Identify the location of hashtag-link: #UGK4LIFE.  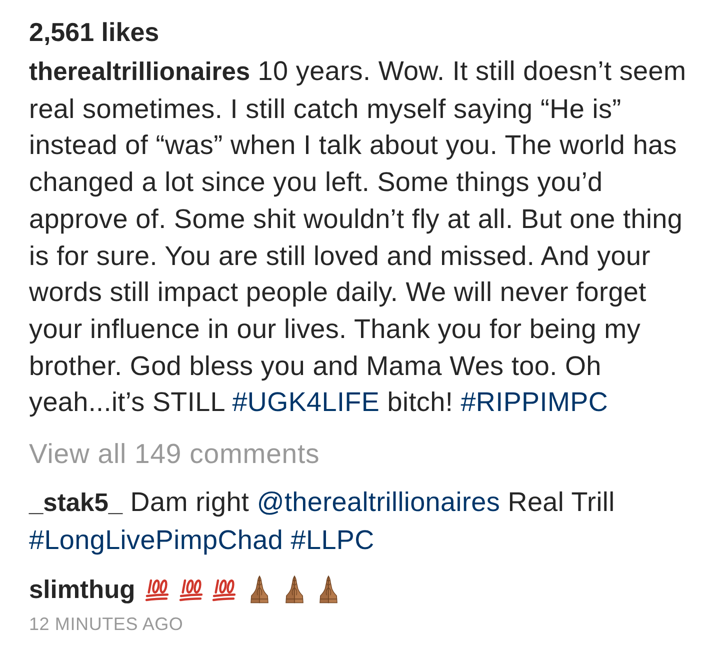
(306, 402).